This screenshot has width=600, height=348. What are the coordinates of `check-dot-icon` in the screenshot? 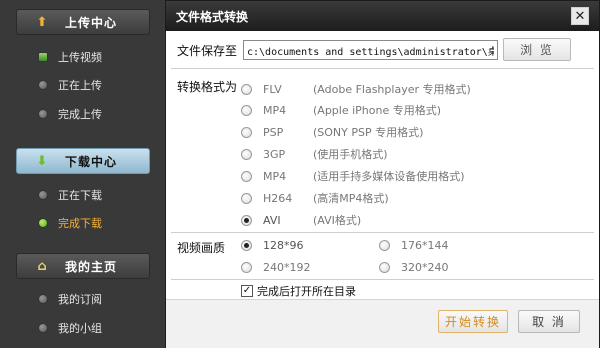 It's located at (43, 223).